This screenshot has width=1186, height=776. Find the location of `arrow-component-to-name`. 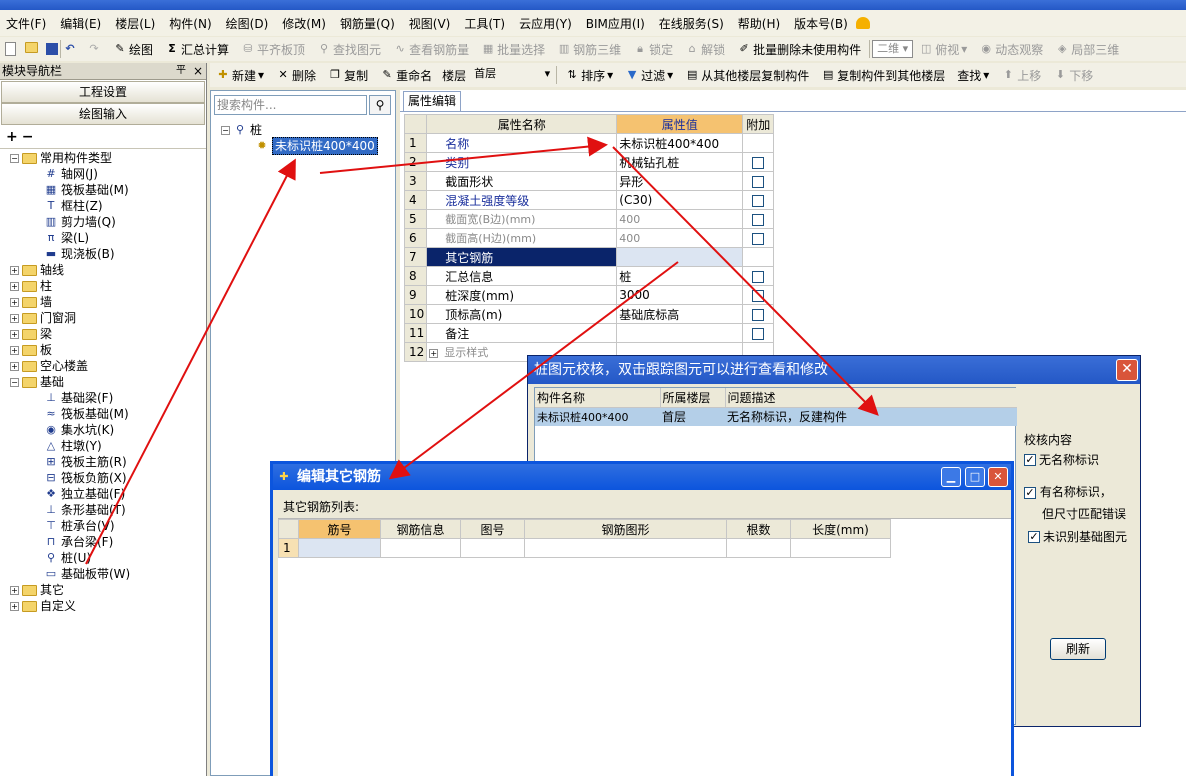

arrow-component-to-name is located at coordinates (463, 155).